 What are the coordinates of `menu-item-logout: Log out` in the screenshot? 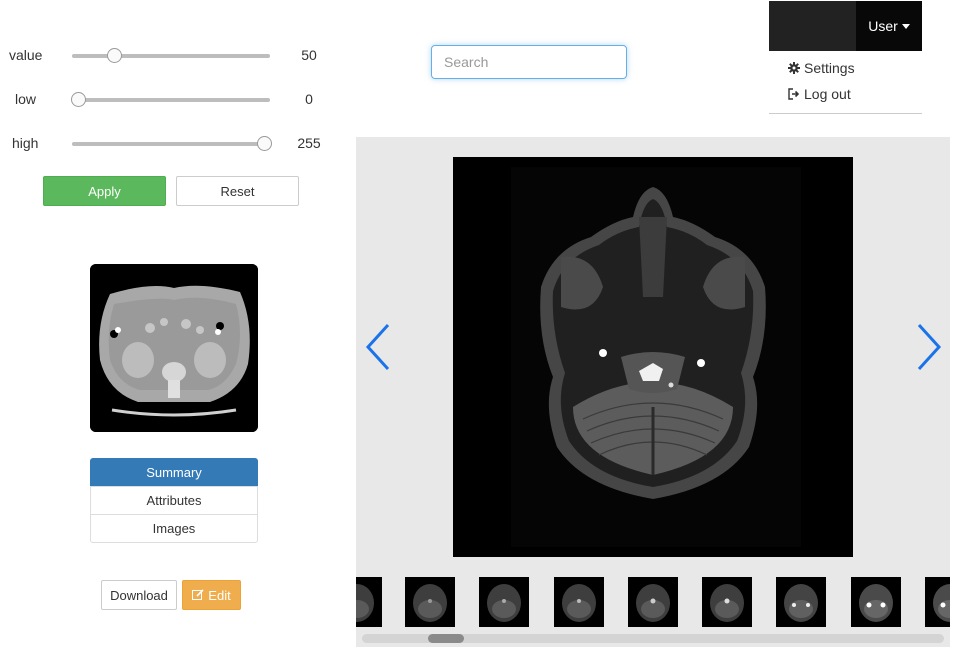 It's located at (819, 94).